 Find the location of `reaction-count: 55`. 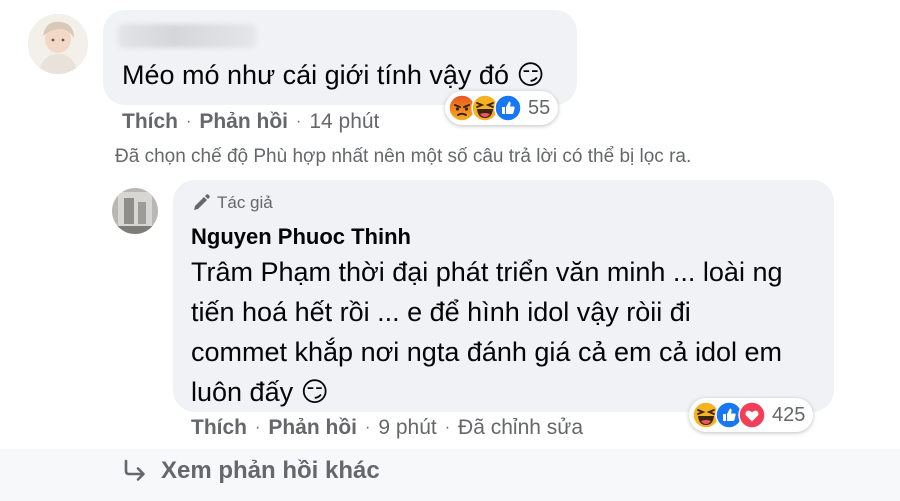

reaction-count: 55 is located at coordinates (539, 107).